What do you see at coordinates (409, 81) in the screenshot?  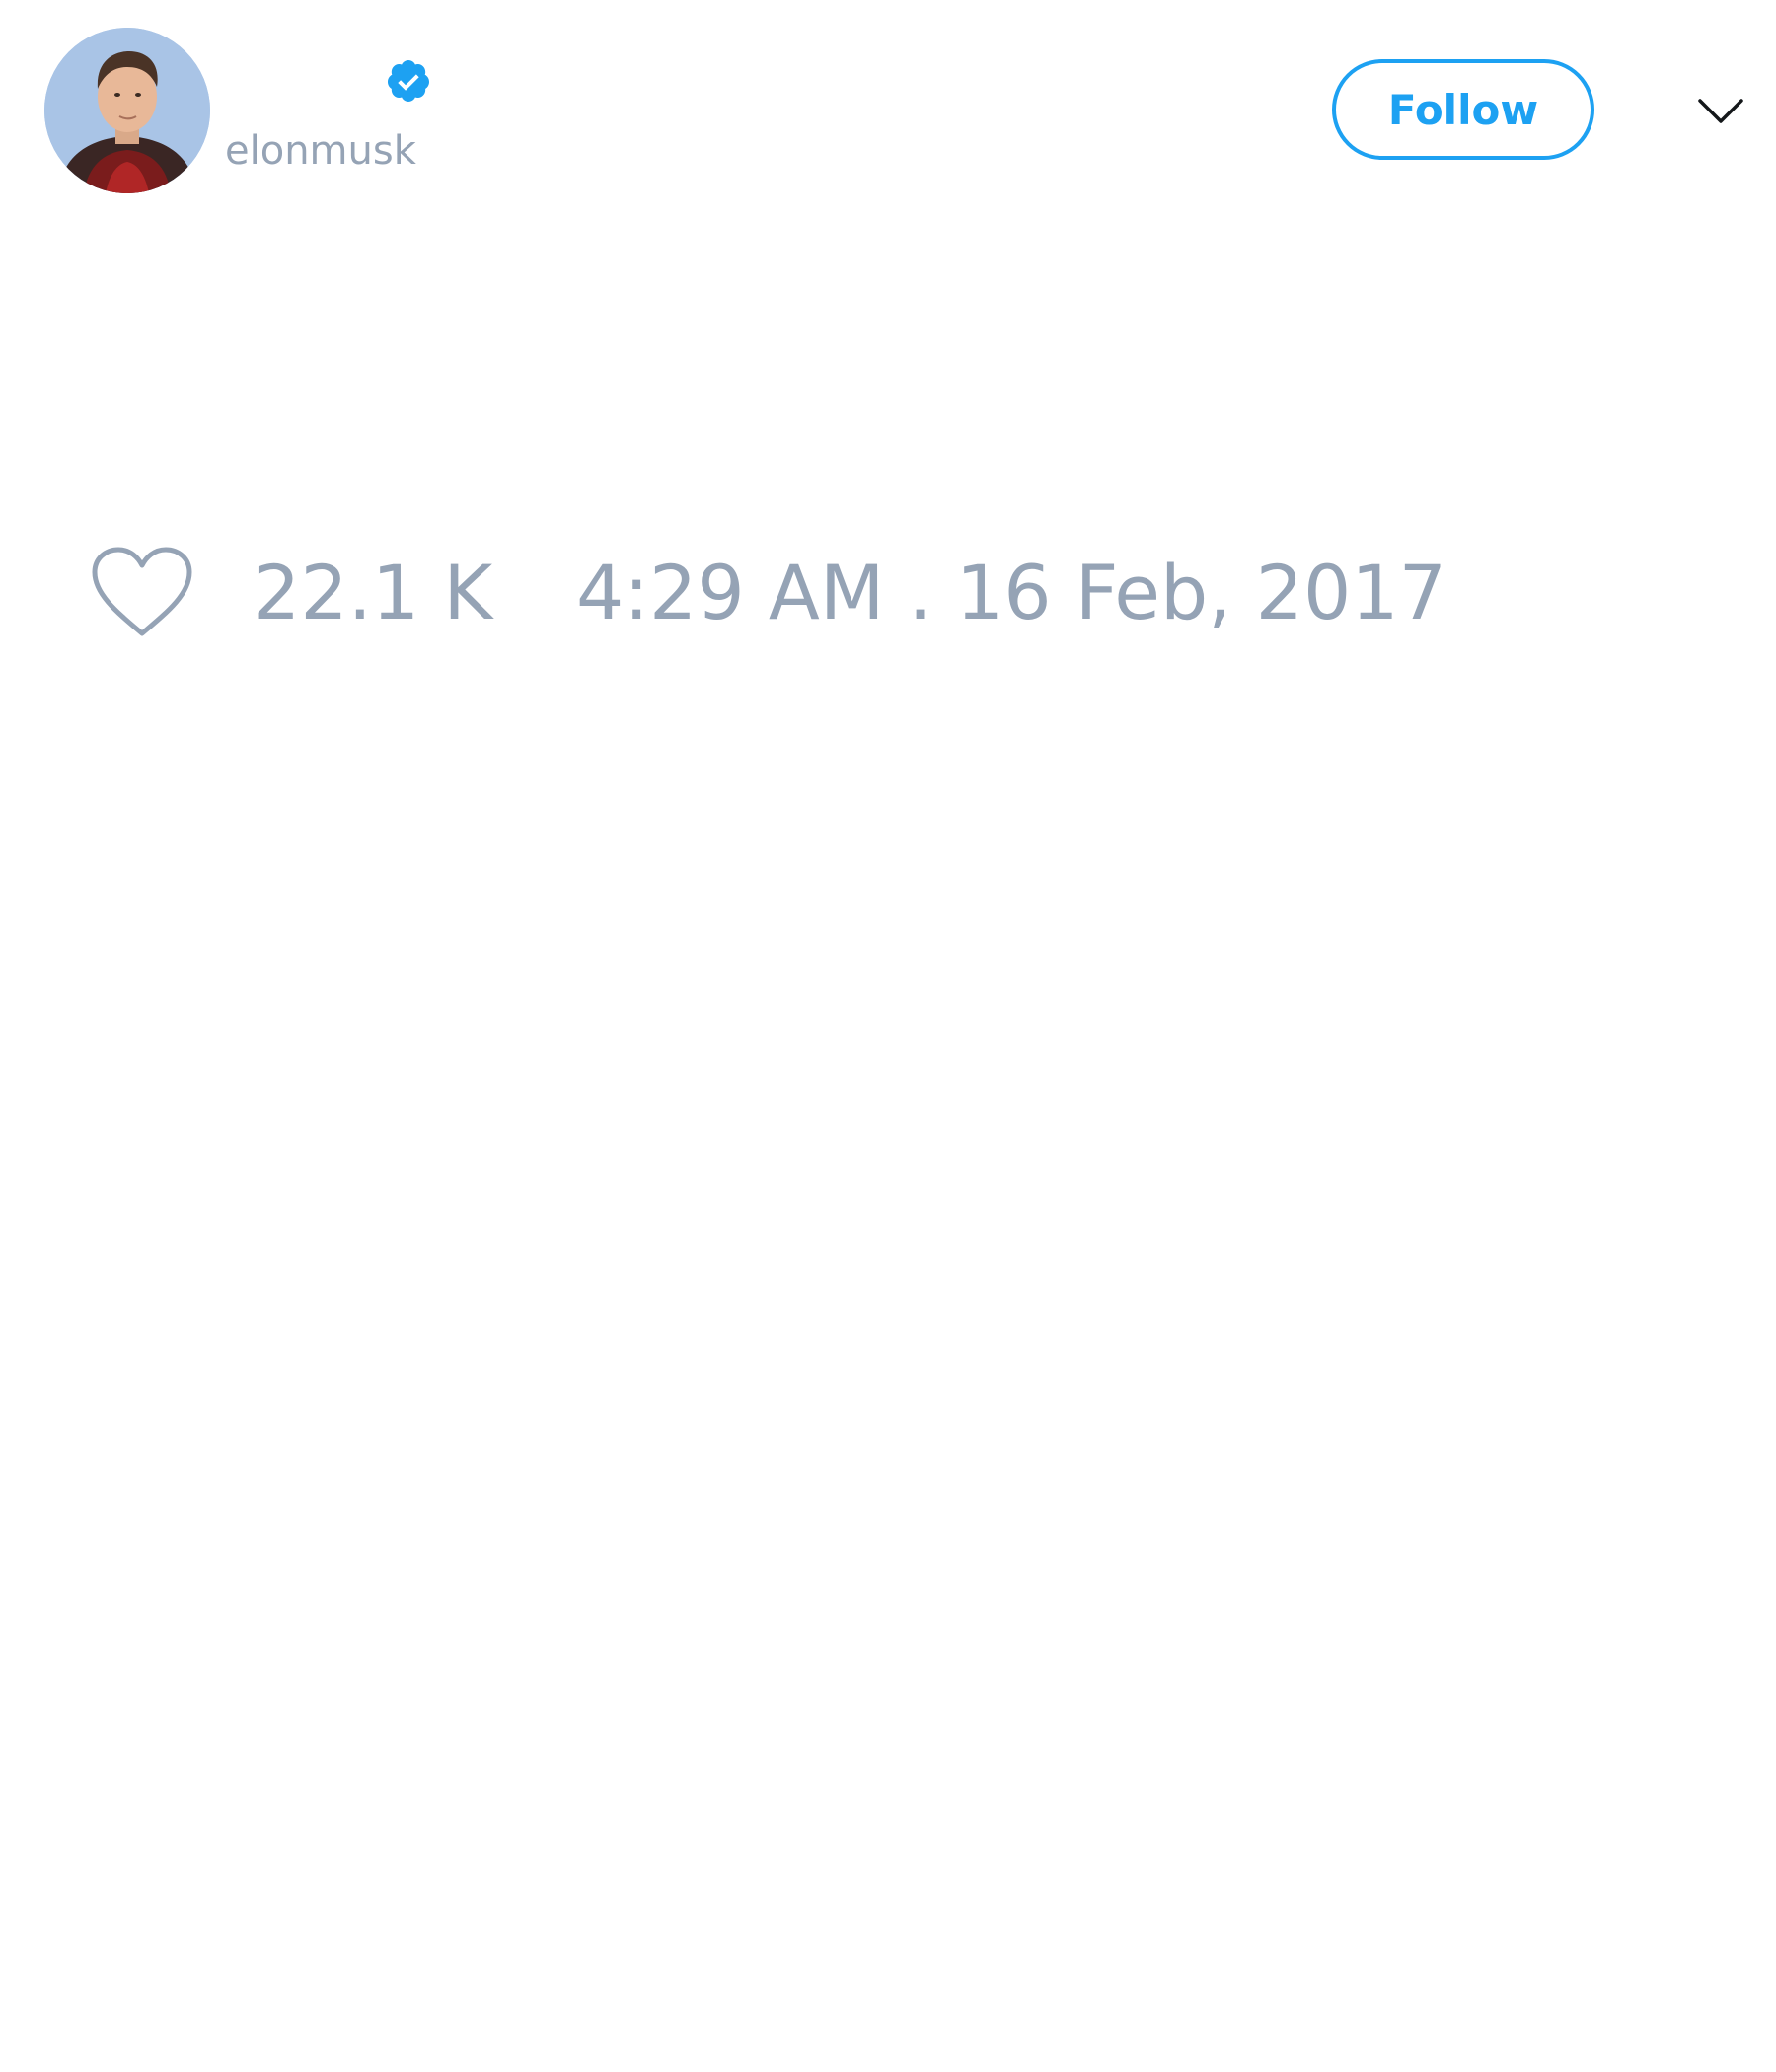 I see `verified-badge-icon` at bounding box center [409, 81].